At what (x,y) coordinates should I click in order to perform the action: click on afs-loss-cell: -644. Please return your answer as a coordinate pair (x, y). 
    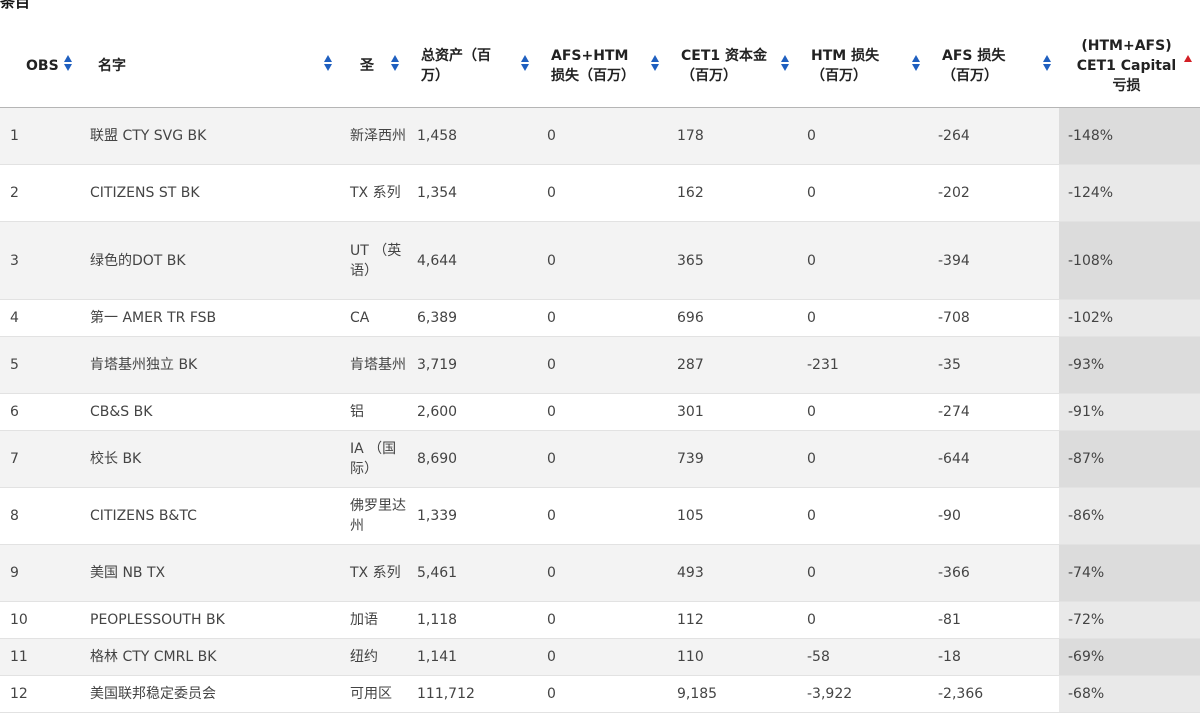
    Looking at the image, I should click on (993, 459).